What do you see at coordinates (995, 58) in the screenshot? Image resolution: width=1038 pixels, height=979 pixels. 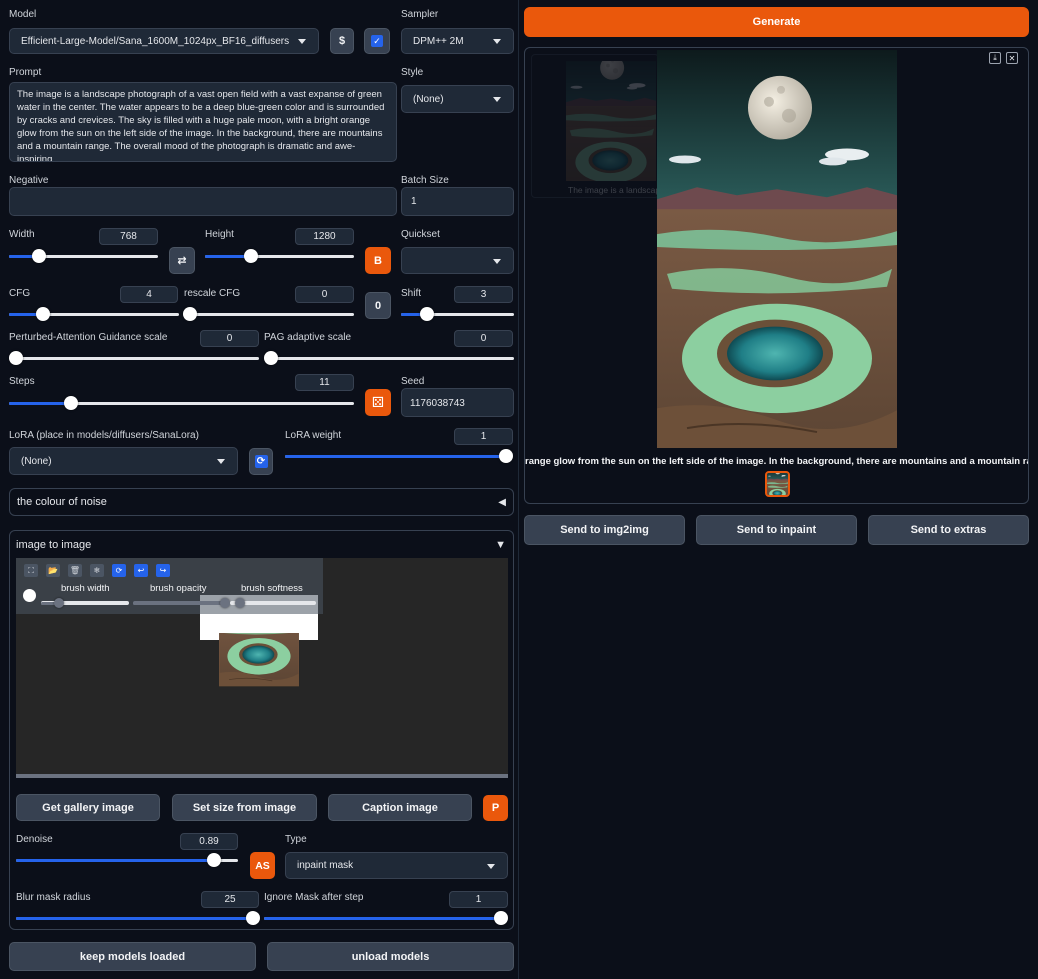 I see `download-icon: ⤓` at bounding box center [995, 58].